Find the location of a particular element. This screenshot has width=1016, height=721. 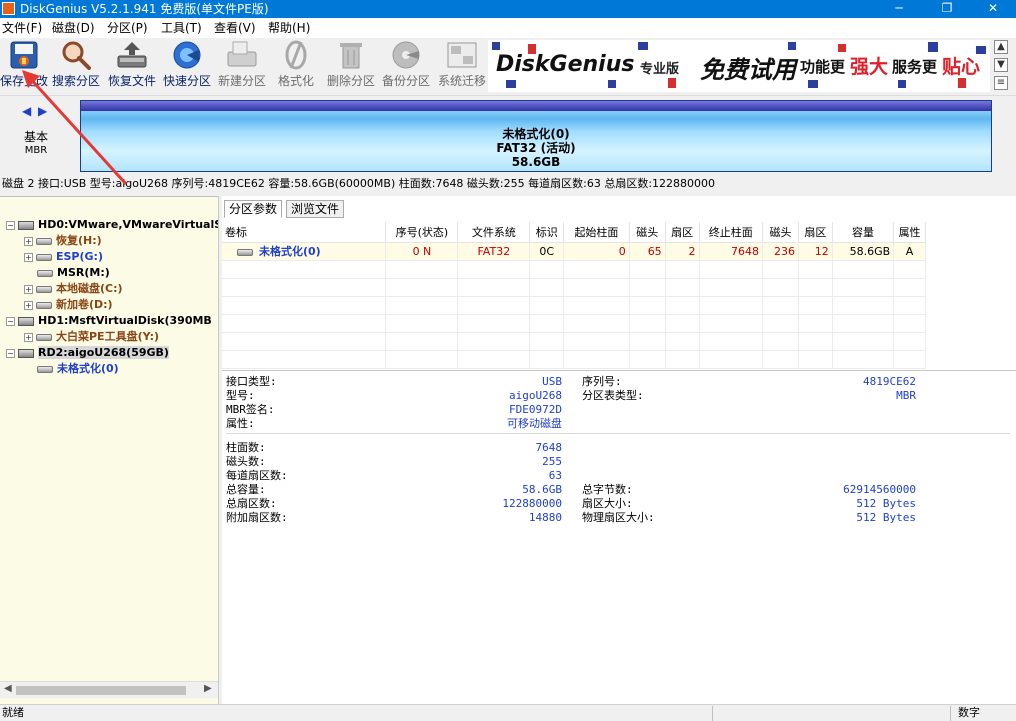

scroll-thumb is located at coordinates (101, 690).